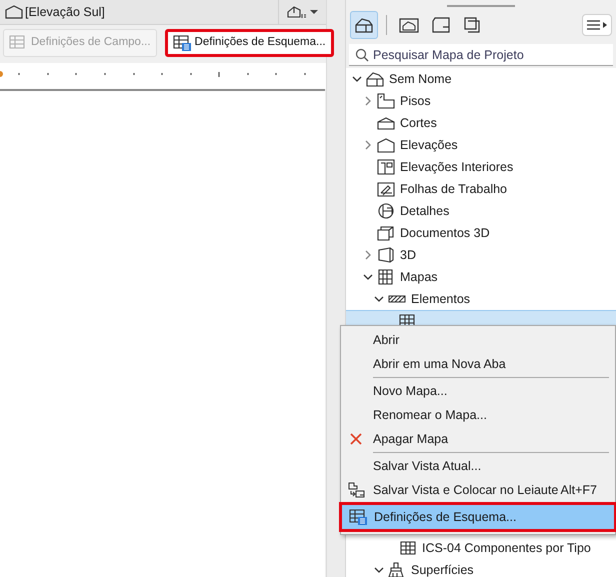 The height and width of the screenshot is (577, 616). I want to click on shortcut-label: Alt+F7, so click(579, 490).